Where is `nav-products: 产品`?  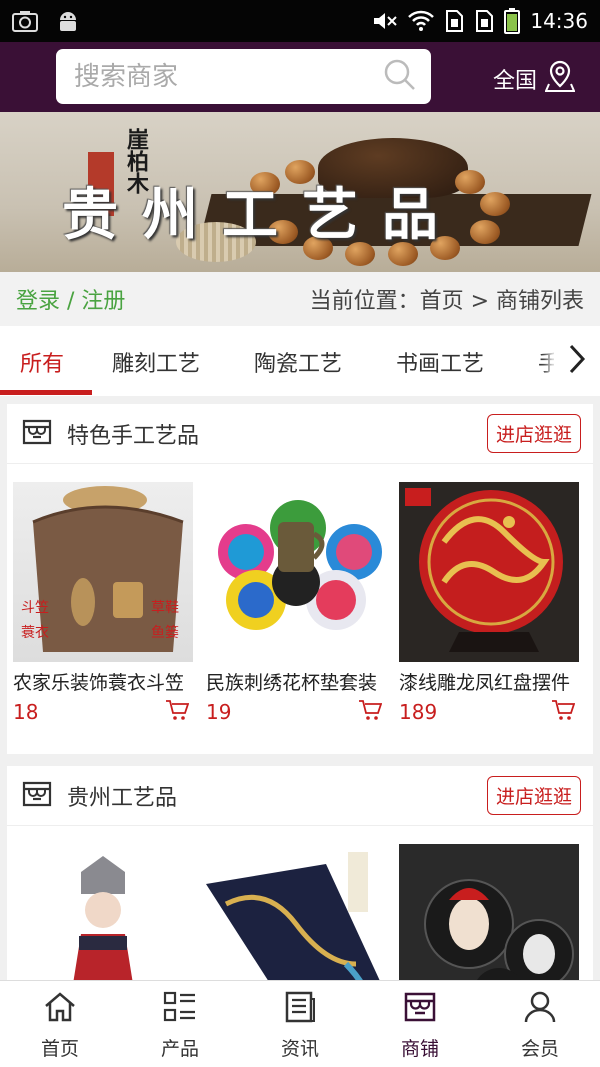
nav-products: 产品 is located at coordinates (180, 1024).